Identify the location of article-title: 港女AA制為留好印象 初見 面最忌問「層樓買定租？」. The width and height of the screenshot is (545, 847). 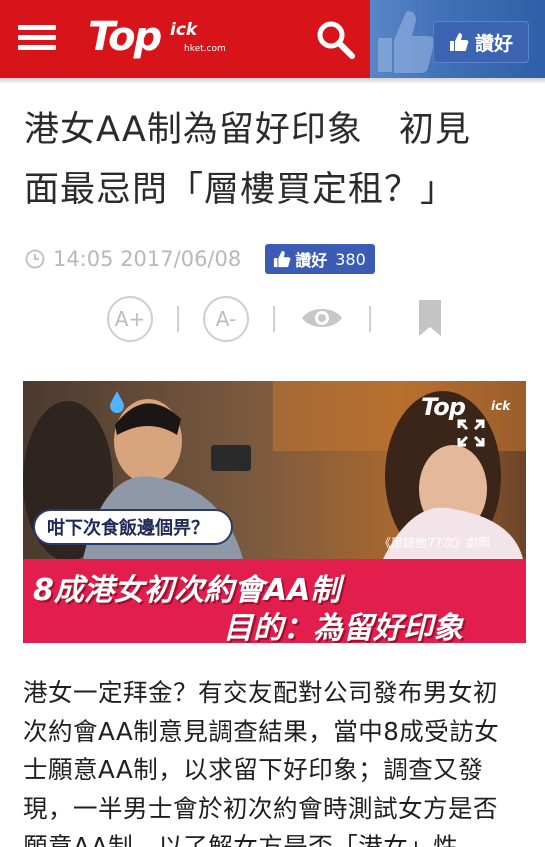
(278, 160).